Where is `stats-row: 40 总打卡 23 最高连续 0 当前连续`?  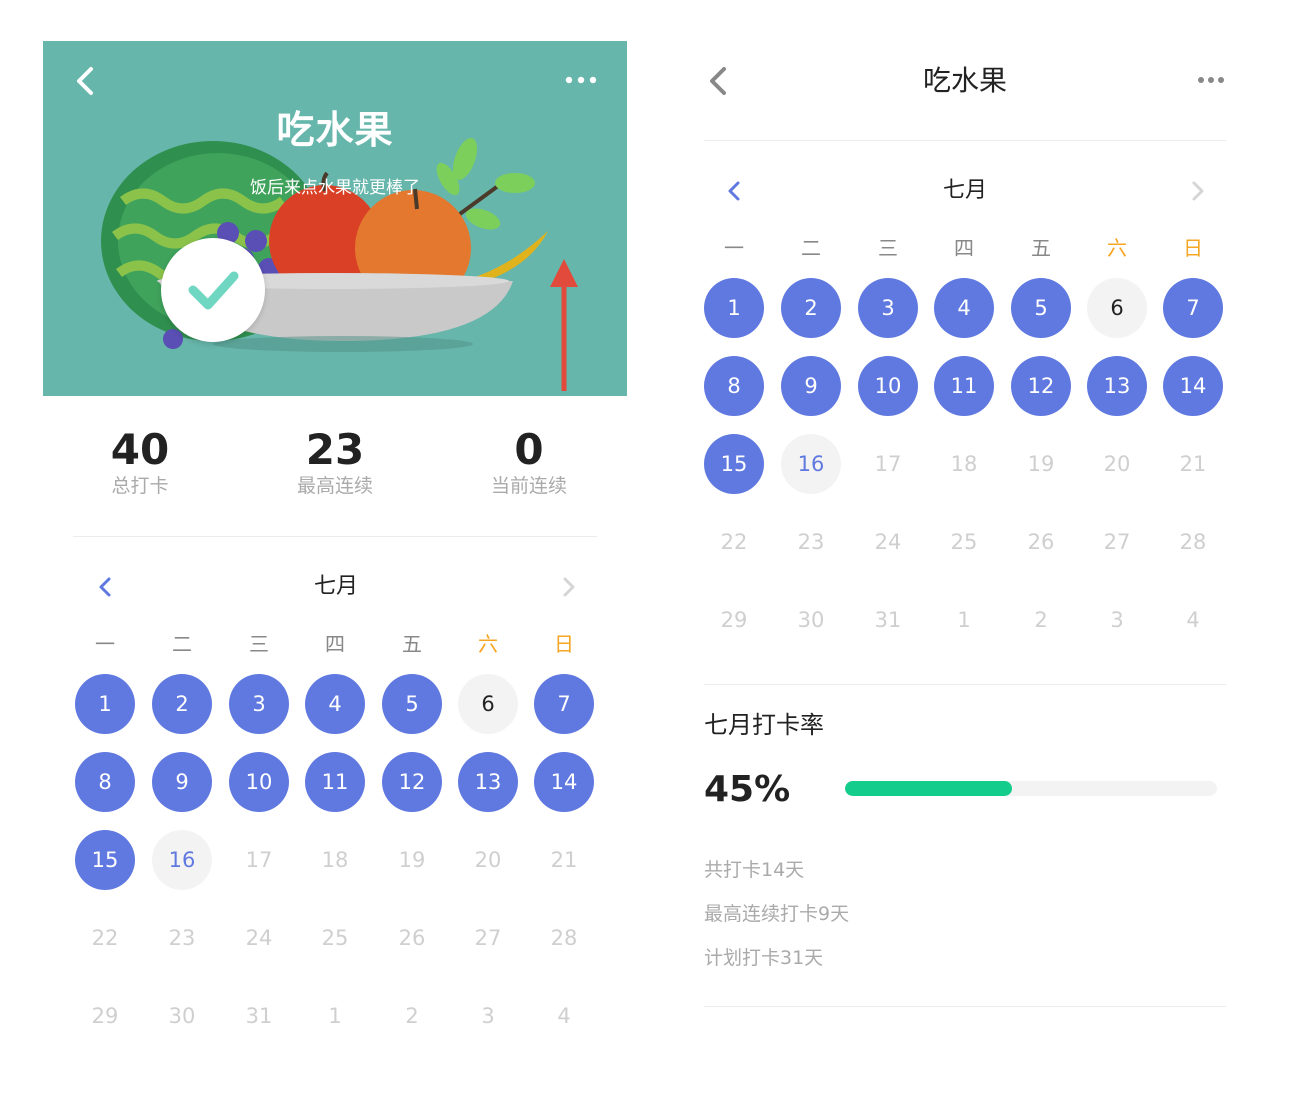 stats-row: 40 总打卡 23 最高连续 0 当前连续 is located at coordinates (335, 466).